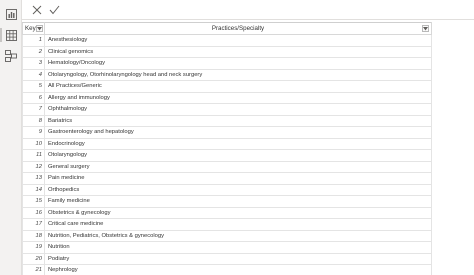 The image size is (474, 275). I want to click on key-cell: 20, so click(33, 258).